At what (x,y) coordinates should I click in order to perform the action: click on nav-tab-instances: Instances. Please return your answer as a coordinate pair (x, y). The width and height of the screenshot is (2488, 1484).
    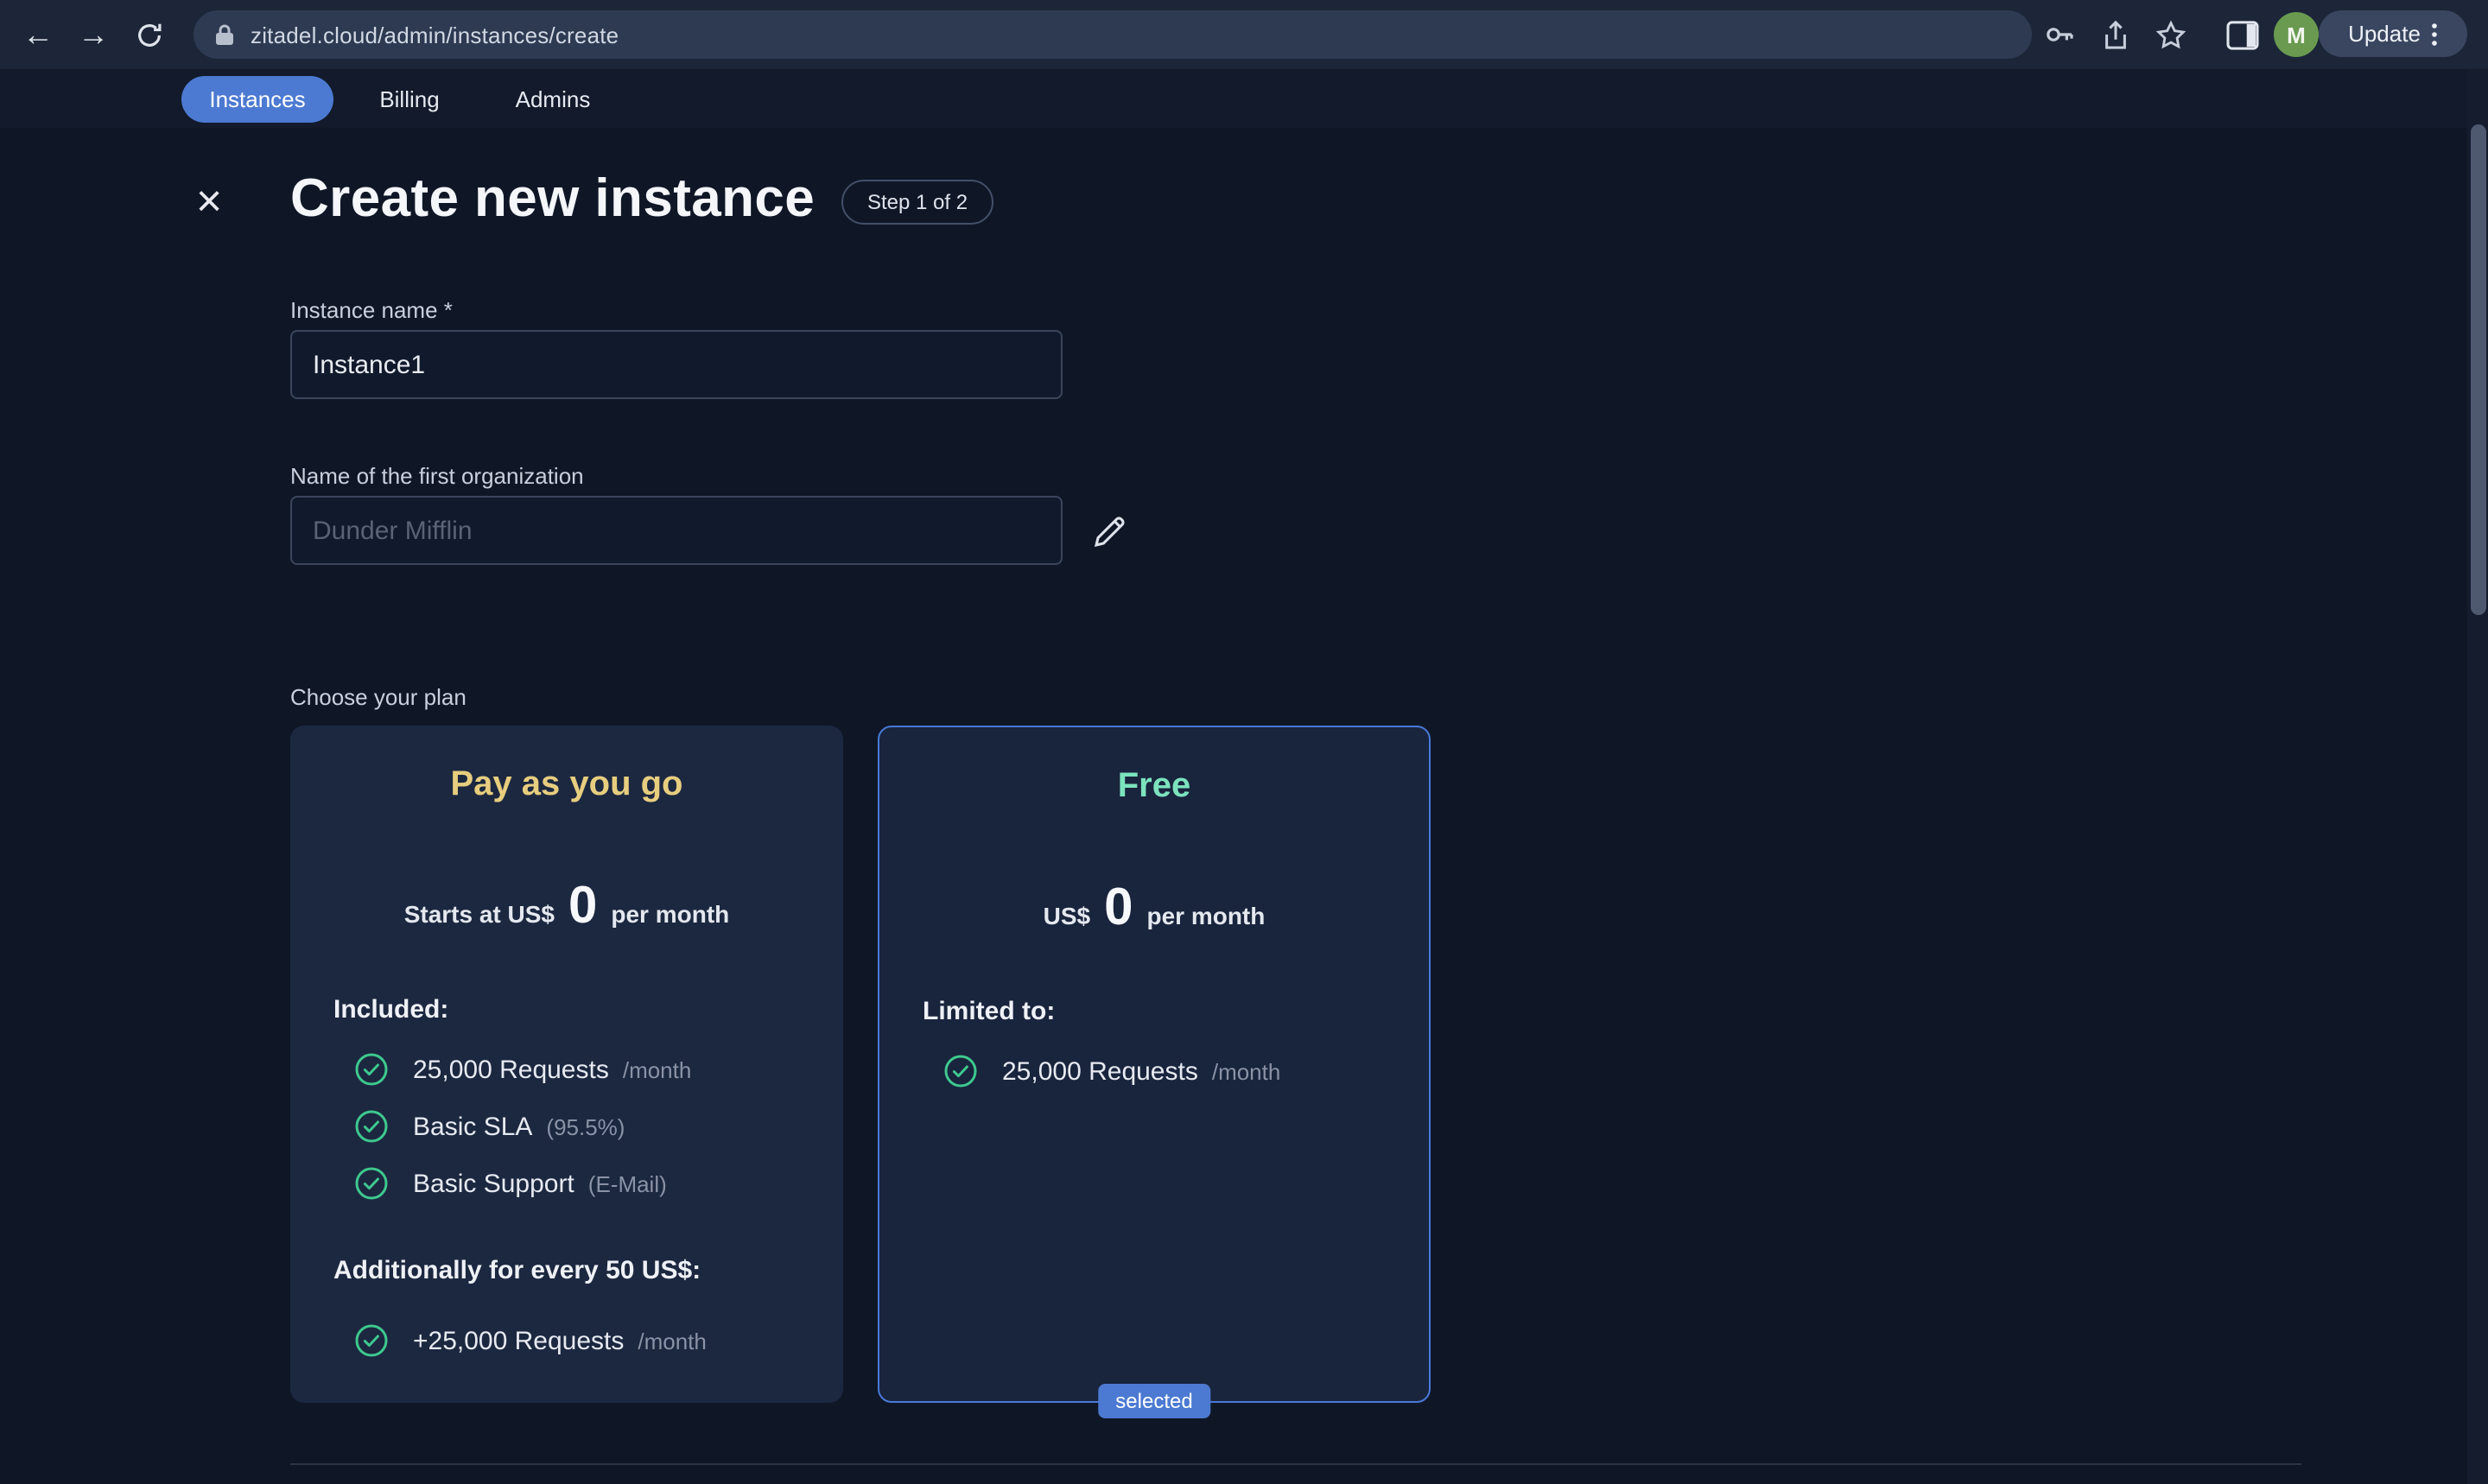
    Looking at the image, I should click on (257, 99).